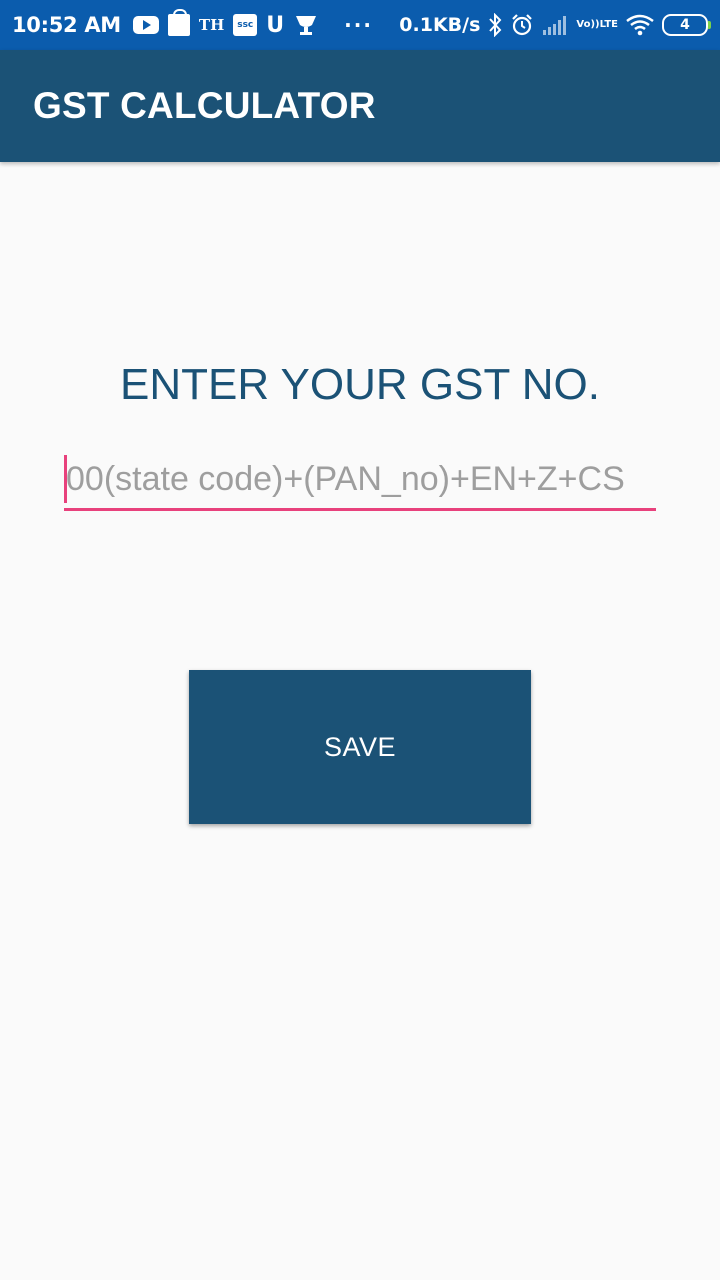 The width and height of the screenshot is (720, 1280). I want to click on youtube-icon, so click(145, 25).